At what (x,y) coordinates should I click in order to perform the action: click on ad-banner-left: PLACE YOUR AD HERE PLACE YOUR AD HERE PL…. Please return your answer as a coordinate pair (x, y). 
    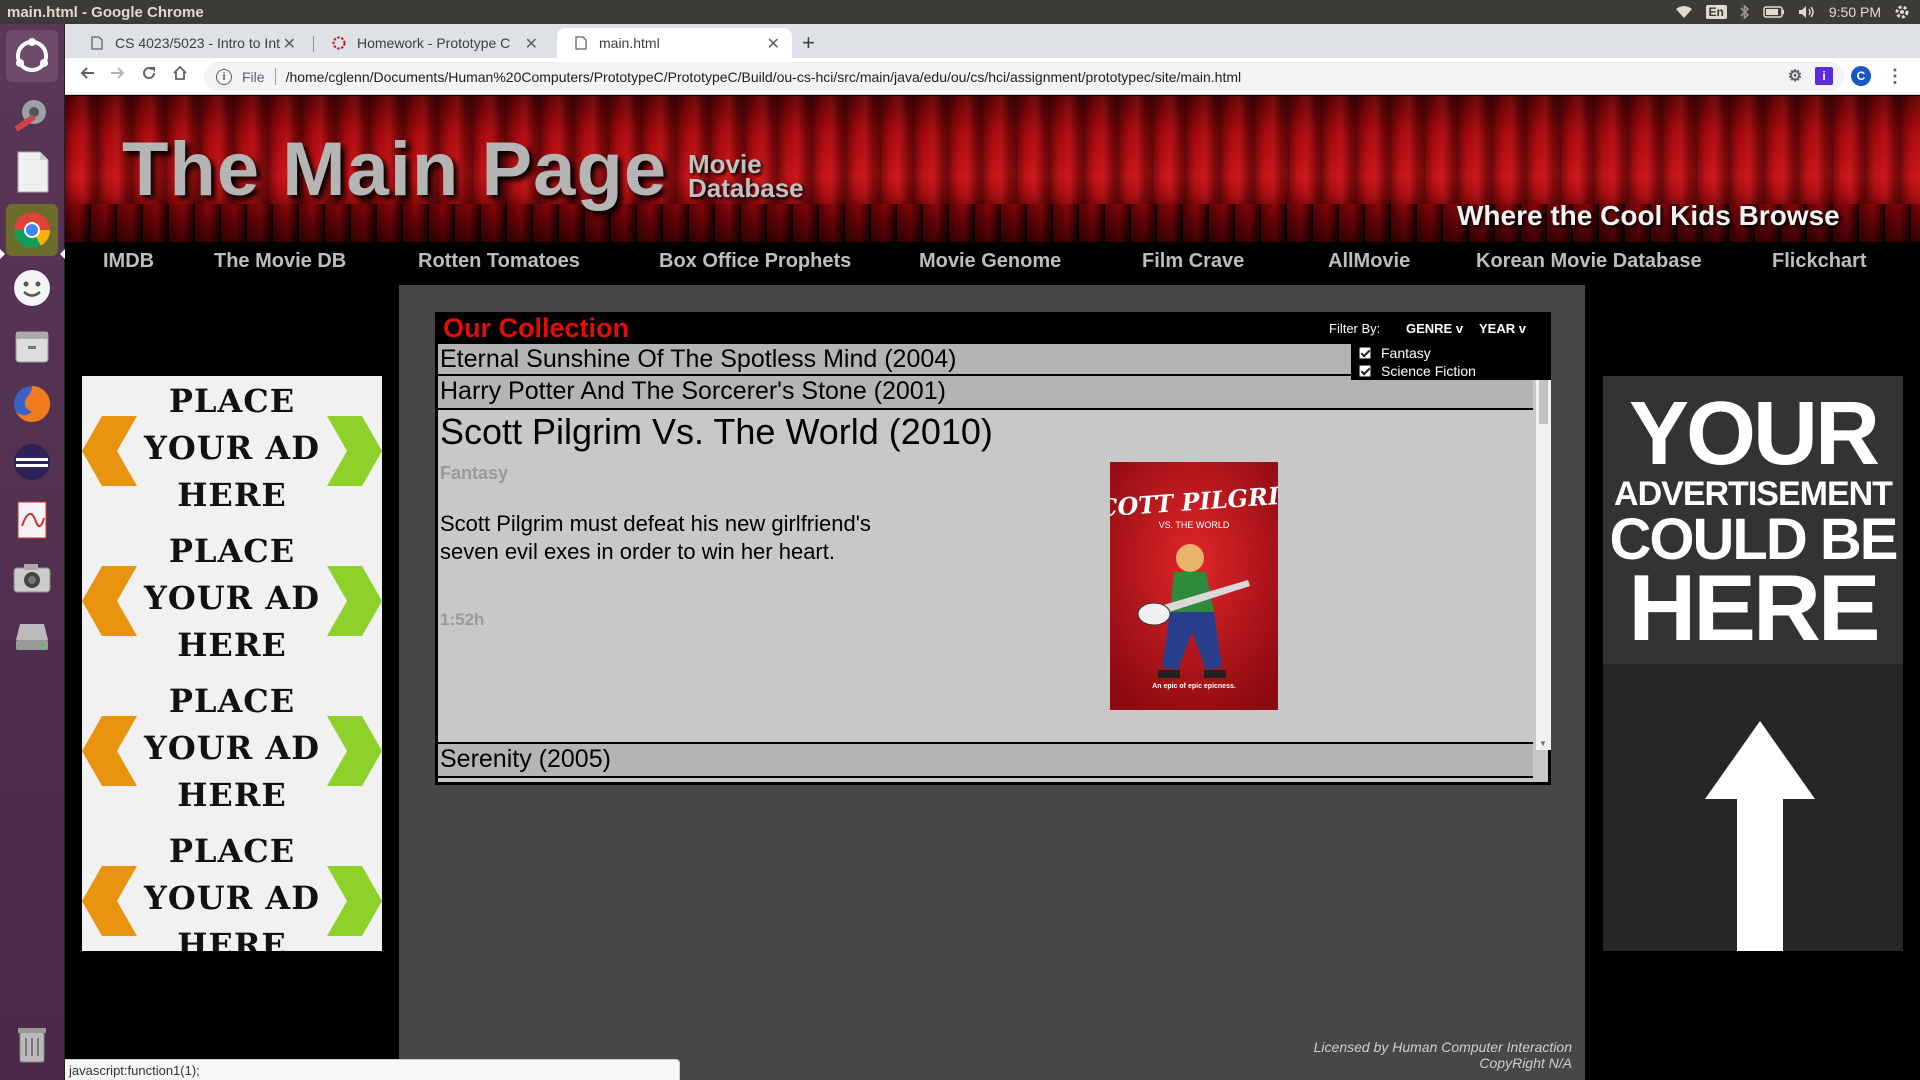
    Looking at the image, I should click on (232, 663).